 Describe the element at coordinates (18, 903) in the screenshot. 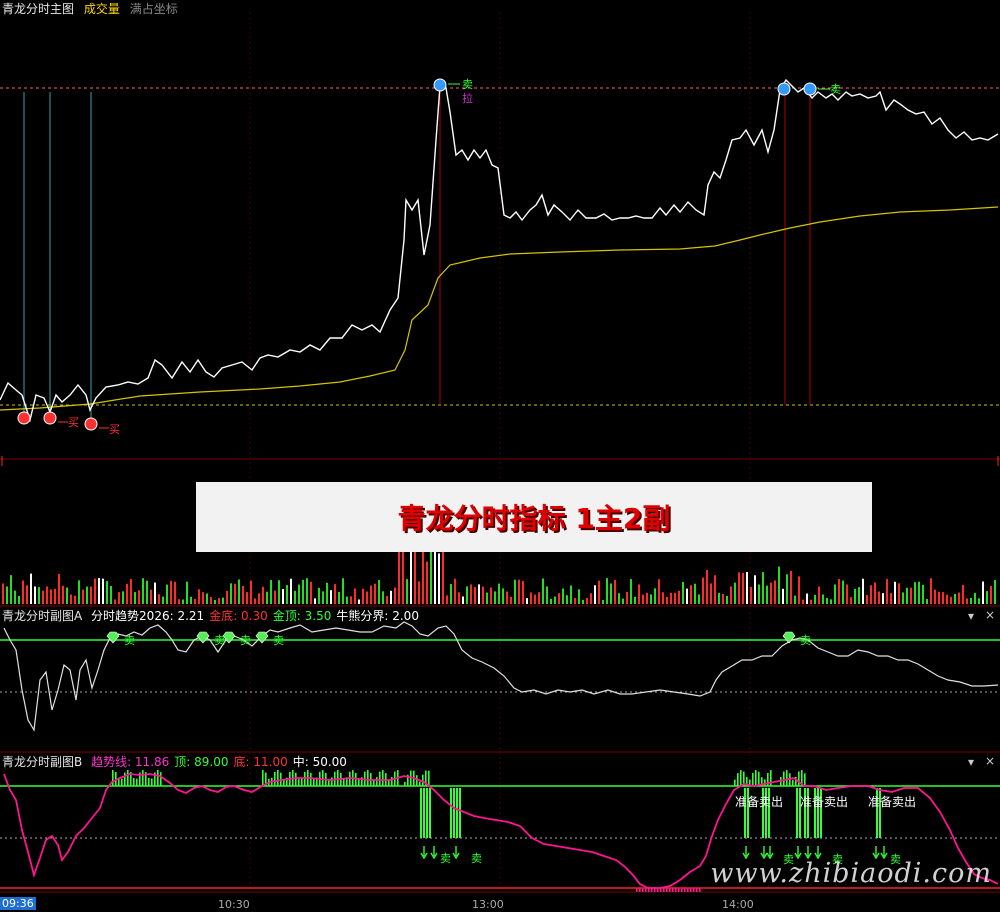

I see `time-axis-start: 09:36` at that location.